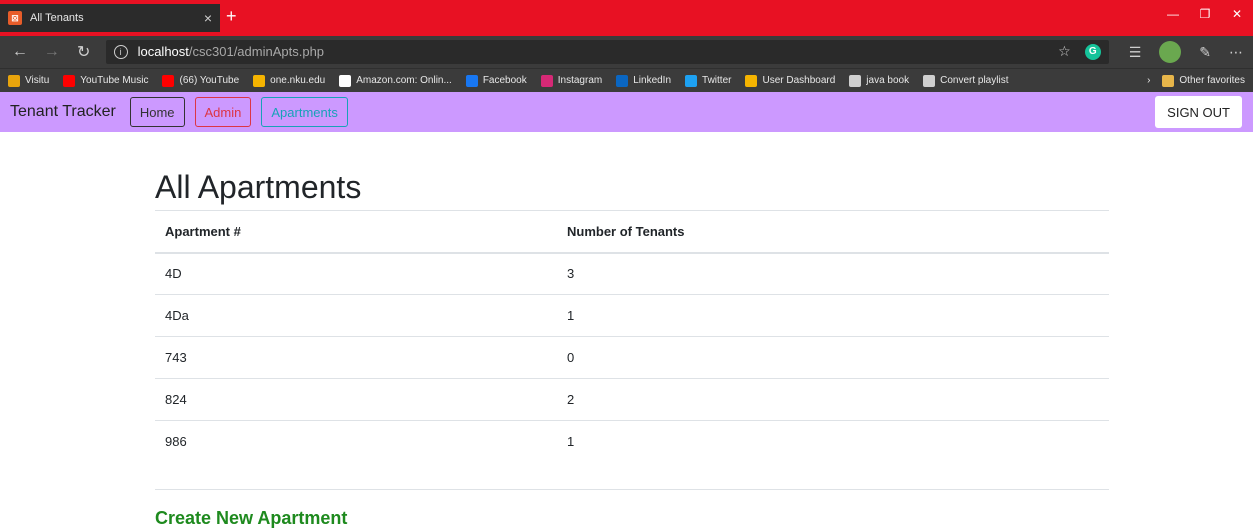  I want to click on bookmark-item: (66) YouTube, so click(201, 80).